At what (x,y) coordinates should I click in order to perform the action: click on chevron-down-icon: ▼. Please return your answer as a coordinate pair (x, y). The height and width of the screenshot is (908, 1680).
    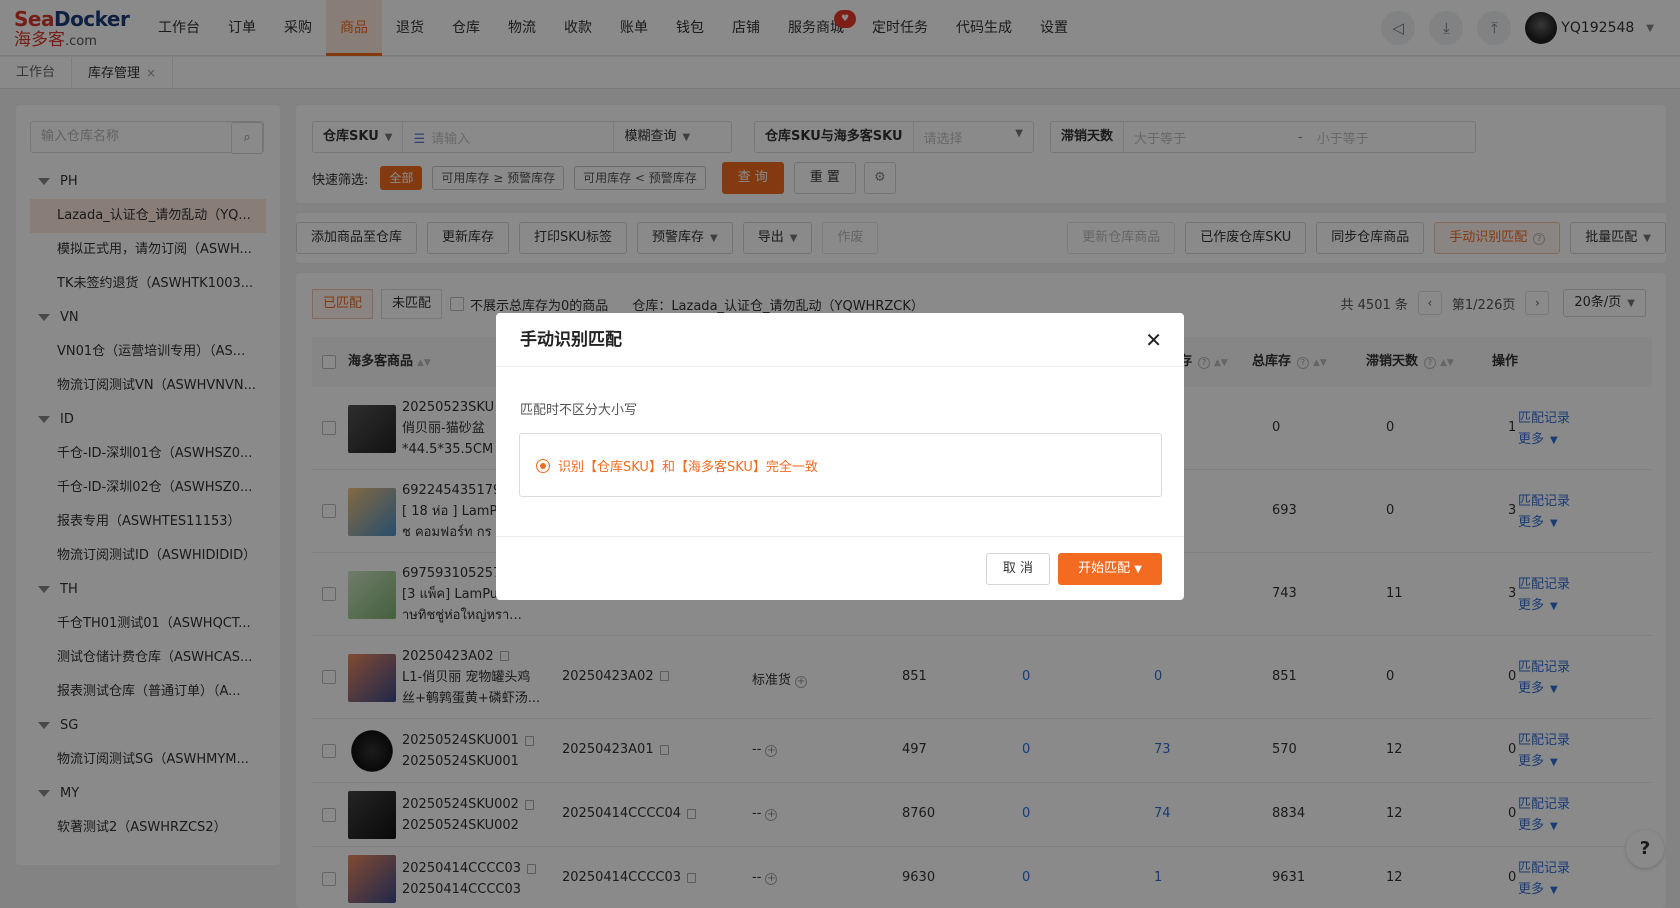
    Looking at the image, I should click on (1138, 569).